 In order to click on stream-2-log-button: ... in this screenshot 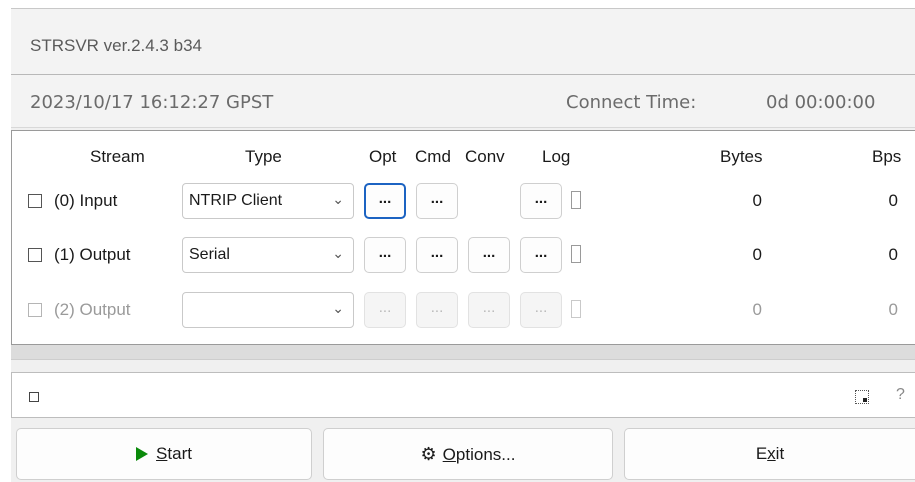, I will do `click(541, 310)`.